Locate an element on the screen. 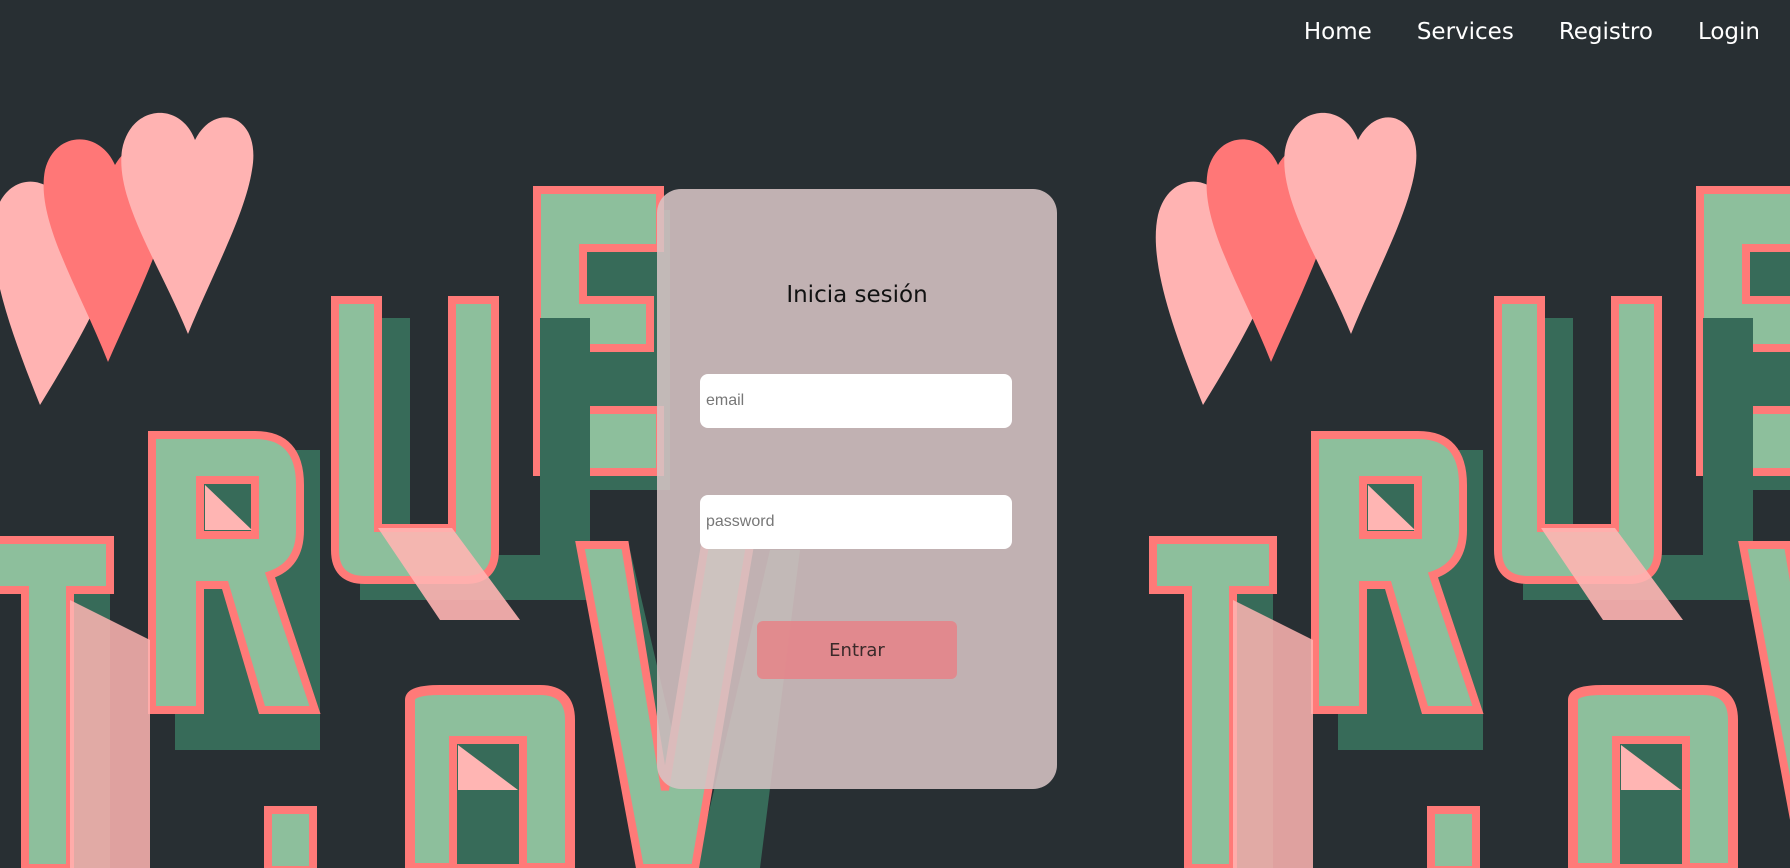  nav-link-home: Home is located at coordinates (1338, 32).